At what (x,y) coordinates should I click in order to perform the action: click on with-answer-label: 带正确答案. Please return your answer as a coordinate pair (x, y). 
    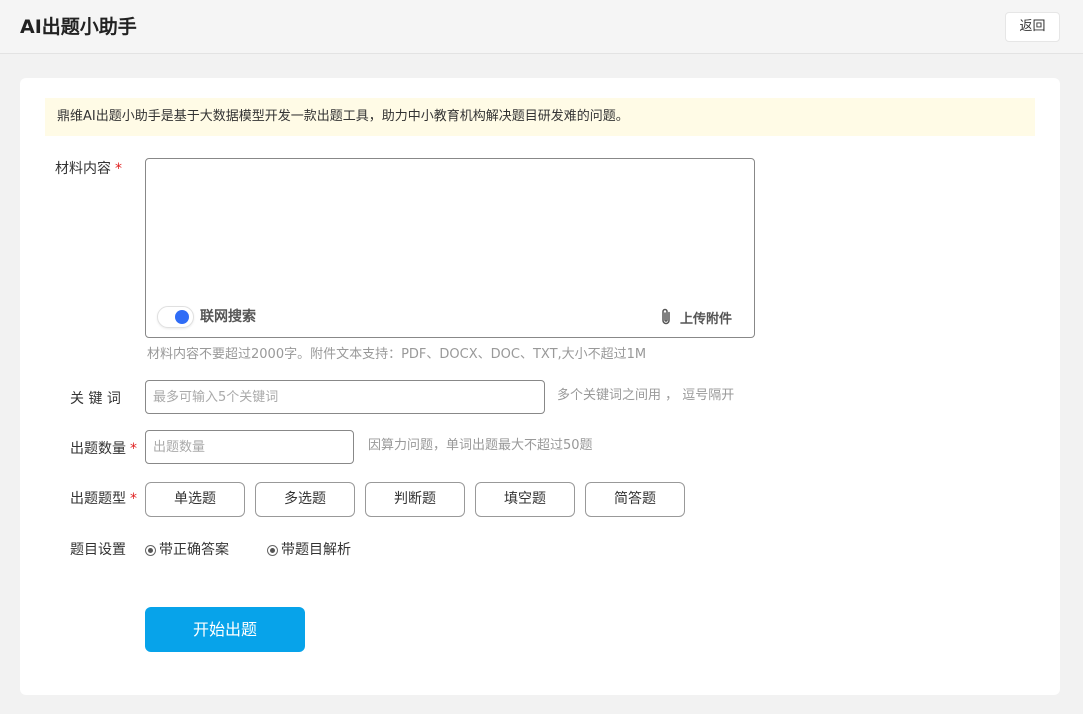
    Looking at the image, I should click on (194, 550).